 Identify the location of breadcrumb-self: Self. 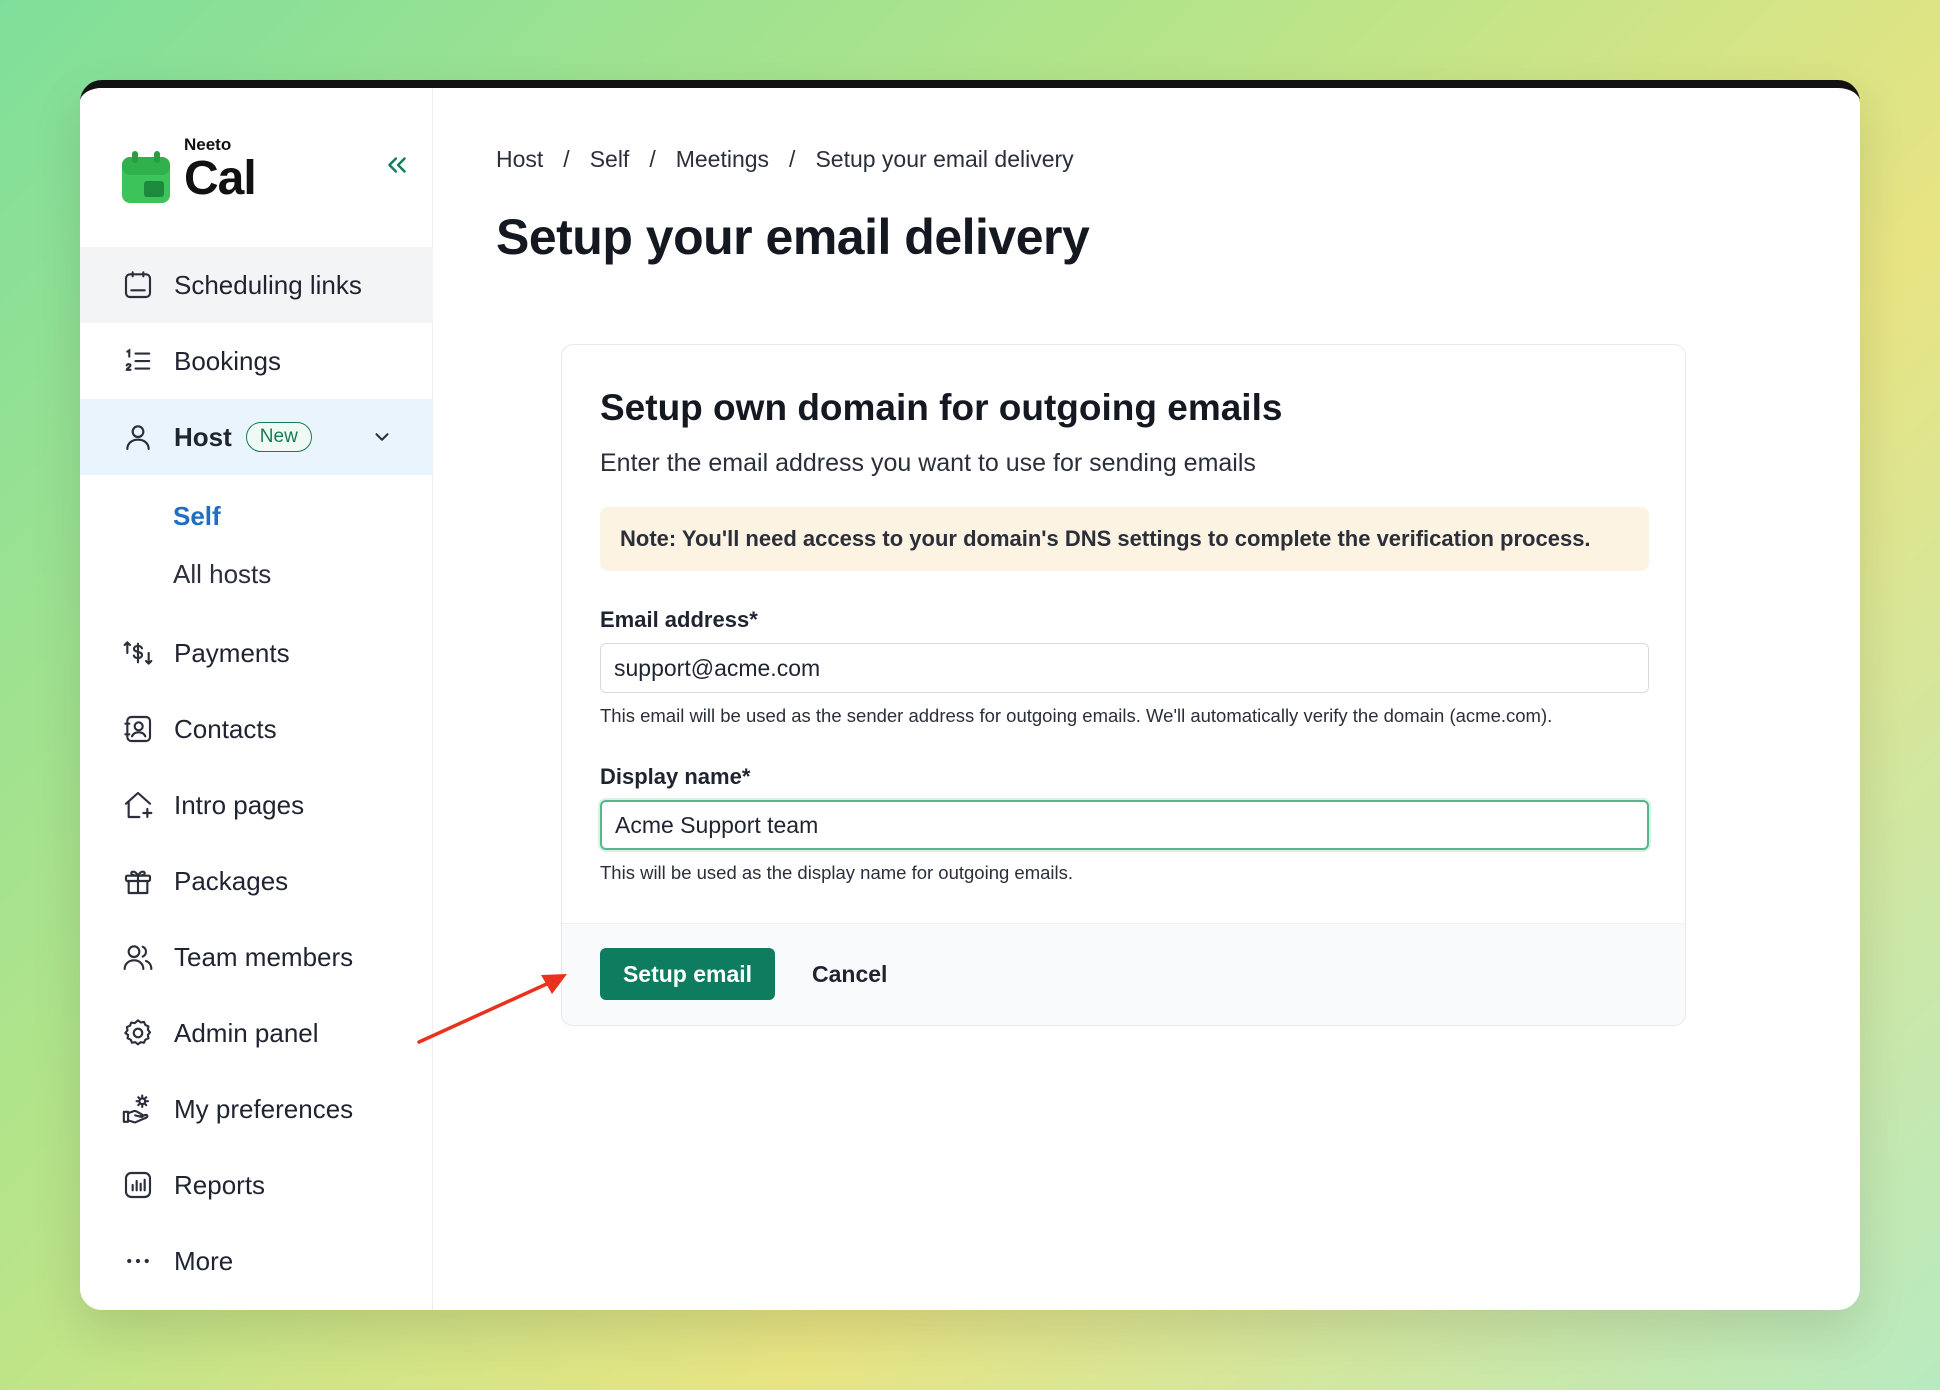
(610, 159).